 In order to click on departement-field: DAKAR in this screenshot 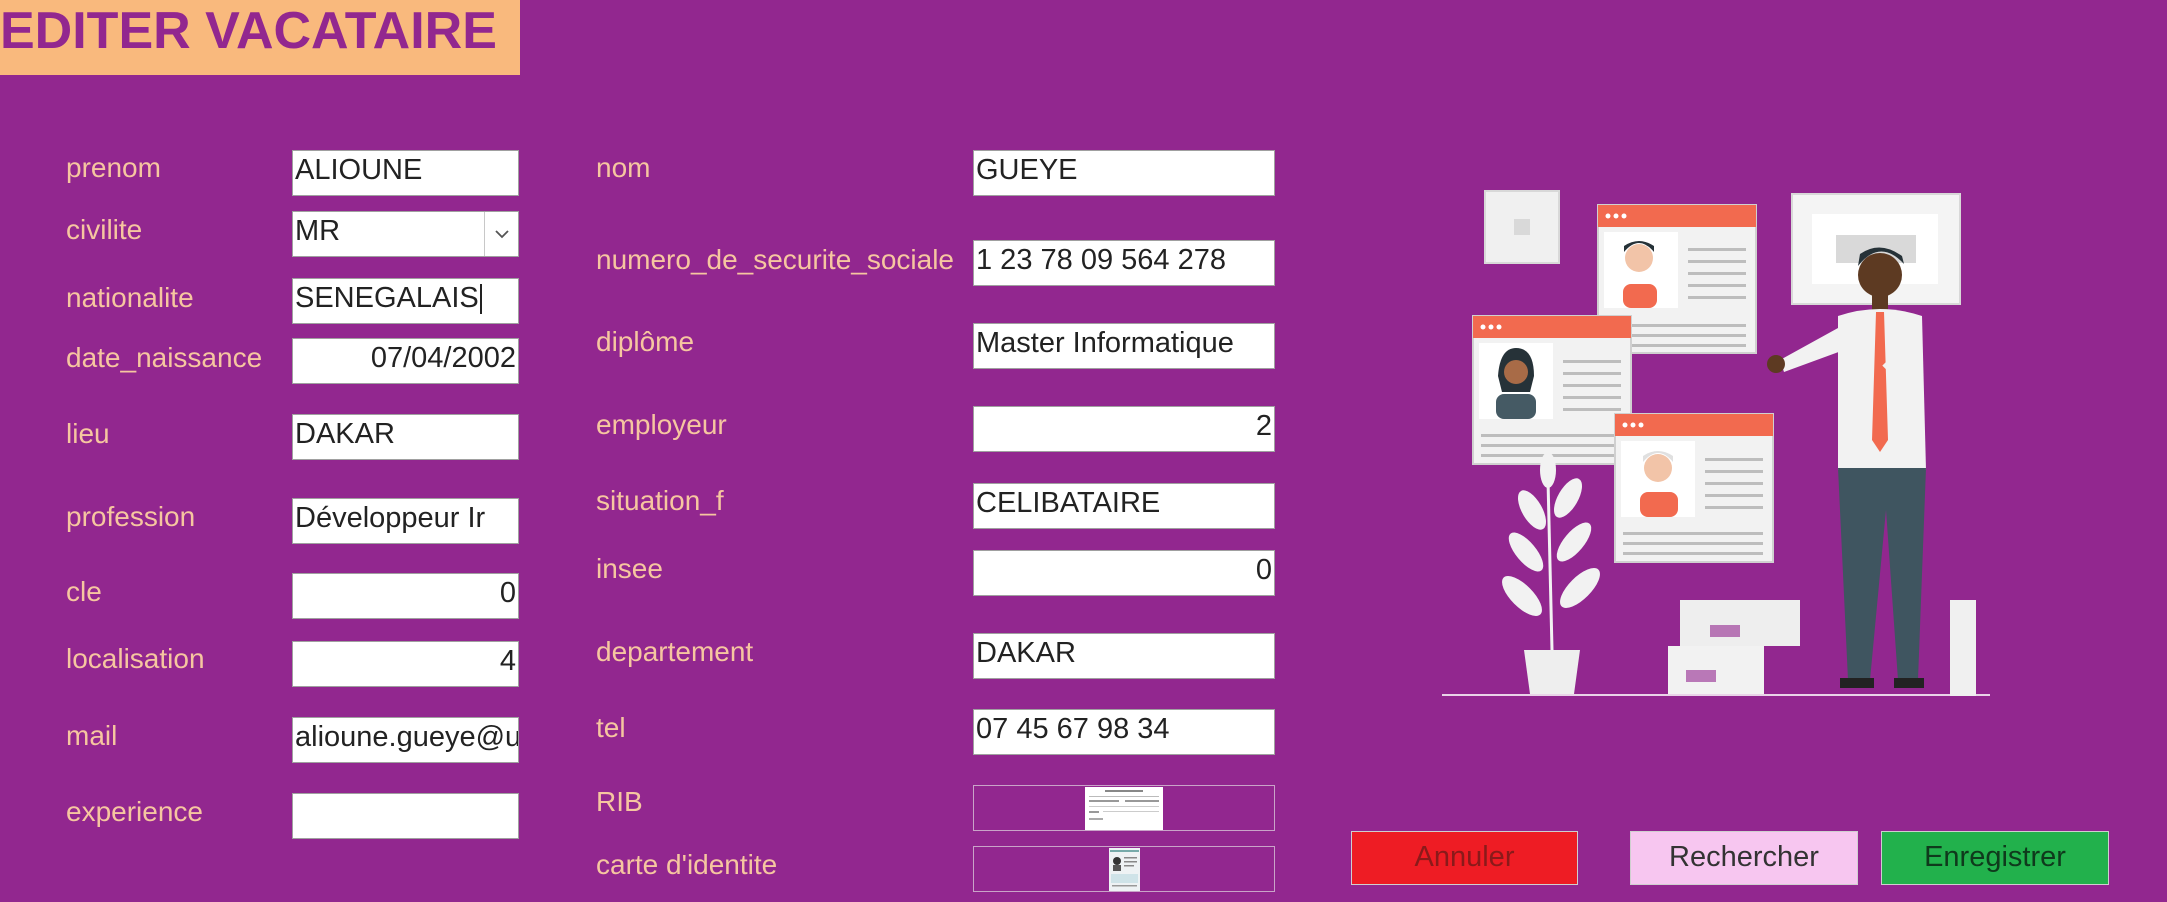, I will do `click(1124, 656)`.